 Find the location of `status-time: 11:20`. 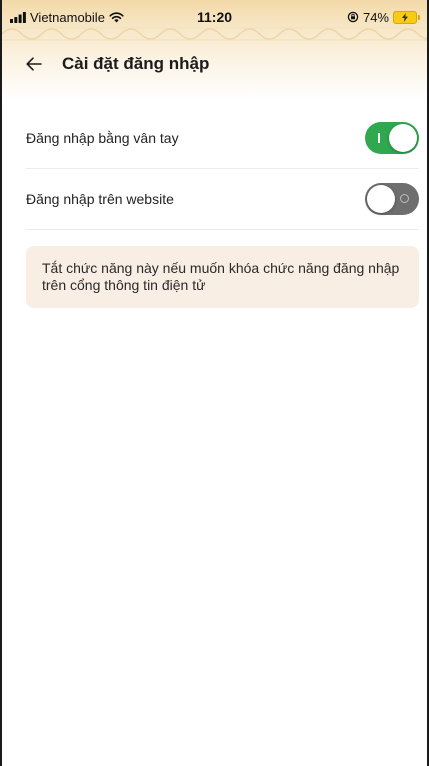

status-time: 11:20 is located at coordinates (214, 17).